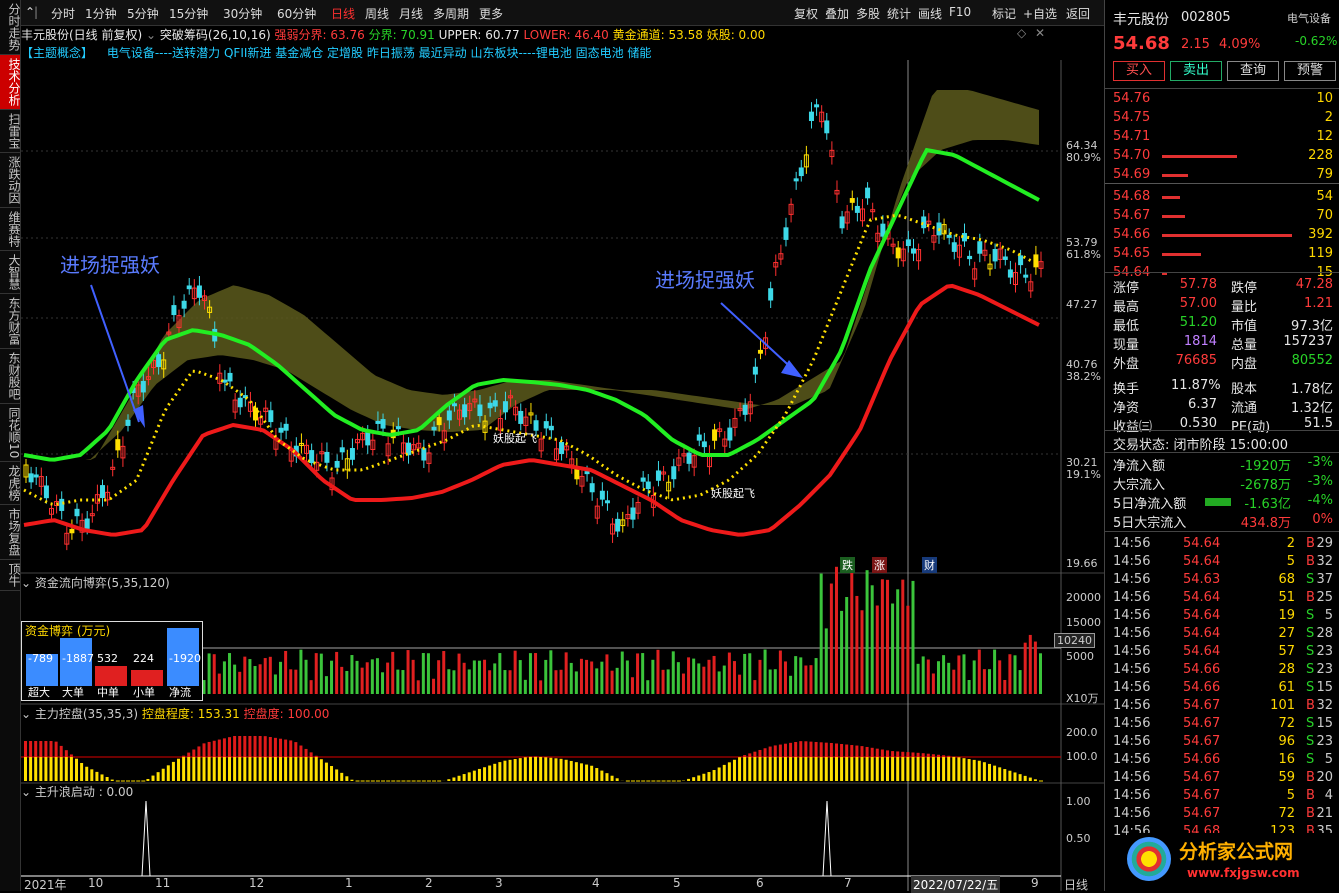  Describe the element at coordinates (63, 13) in the screenshot. I see `period-tab: 分时` at that location.